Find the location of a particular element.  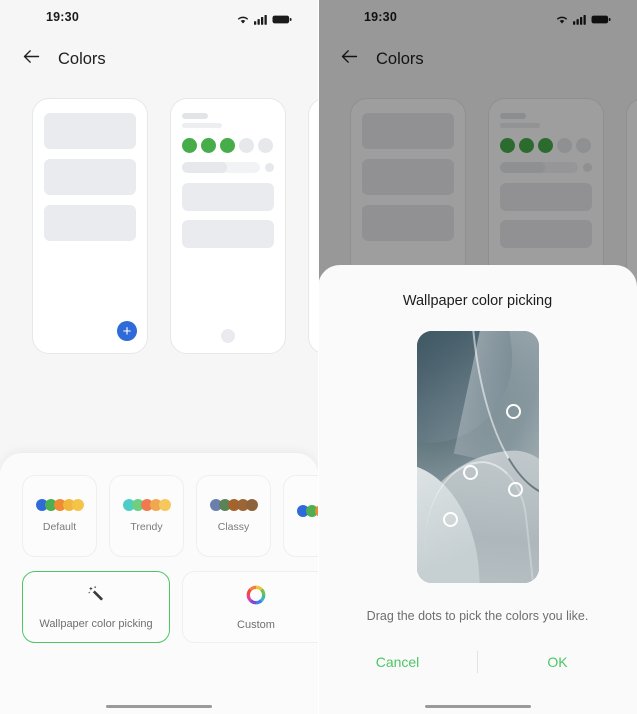

theme-card-next is located at coordinates (300, 516).